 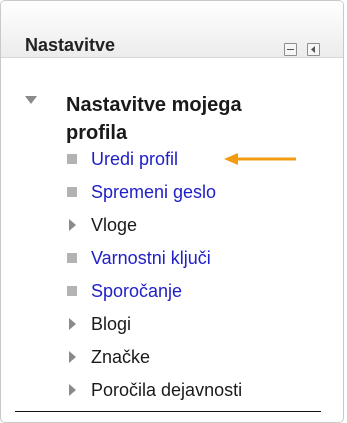 I want to click on minimize-icon, so click(x=290, y=49).